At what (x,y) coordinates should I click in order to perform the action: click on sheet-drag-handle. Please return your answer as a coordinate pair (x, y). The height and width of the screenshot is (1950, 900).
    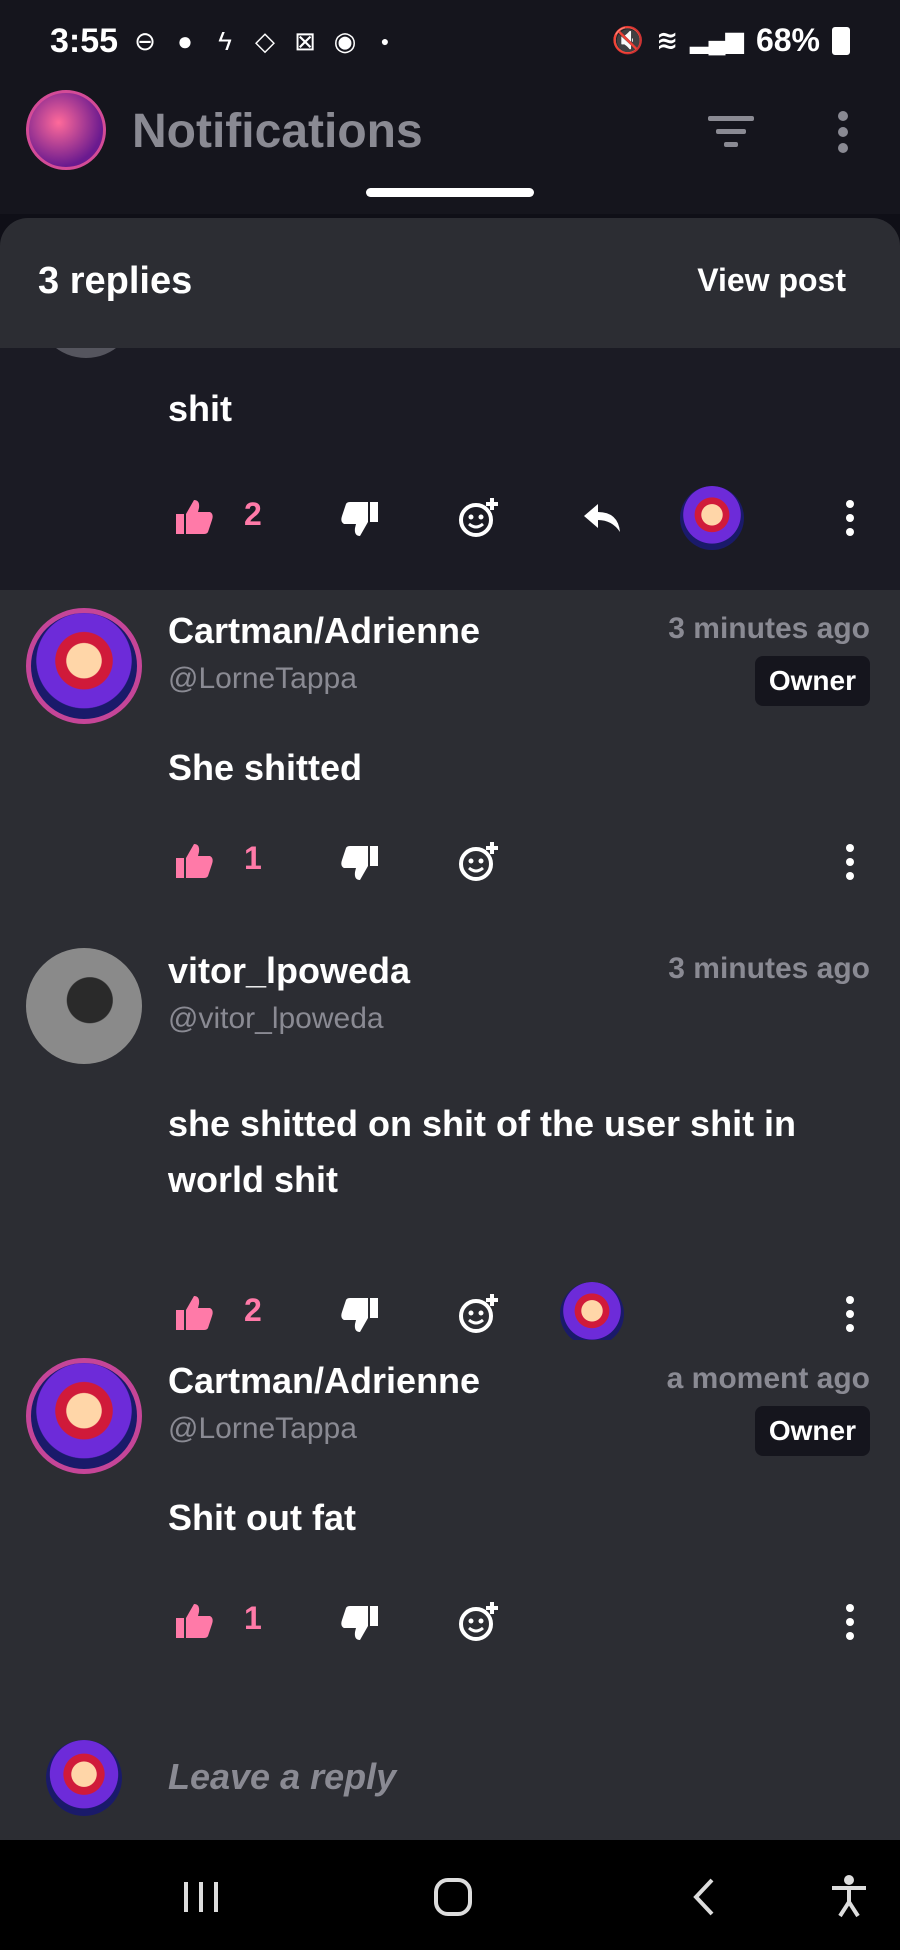
    Looking at the image, I should click on (450, 192).